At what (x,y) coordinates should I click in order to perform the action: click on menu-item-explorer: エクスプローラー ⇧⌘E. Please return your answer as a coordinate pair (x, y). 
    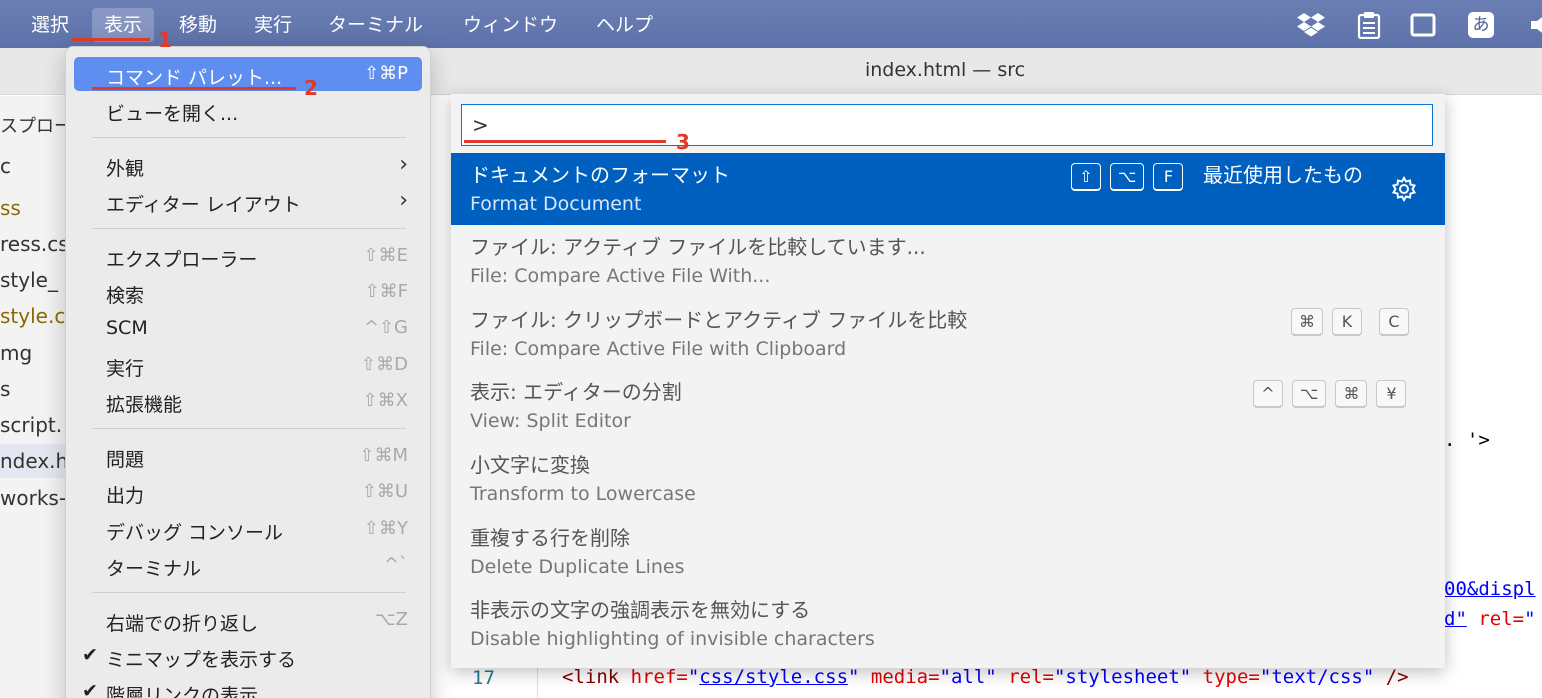
    Looking at the image, I should click on (248, 256).